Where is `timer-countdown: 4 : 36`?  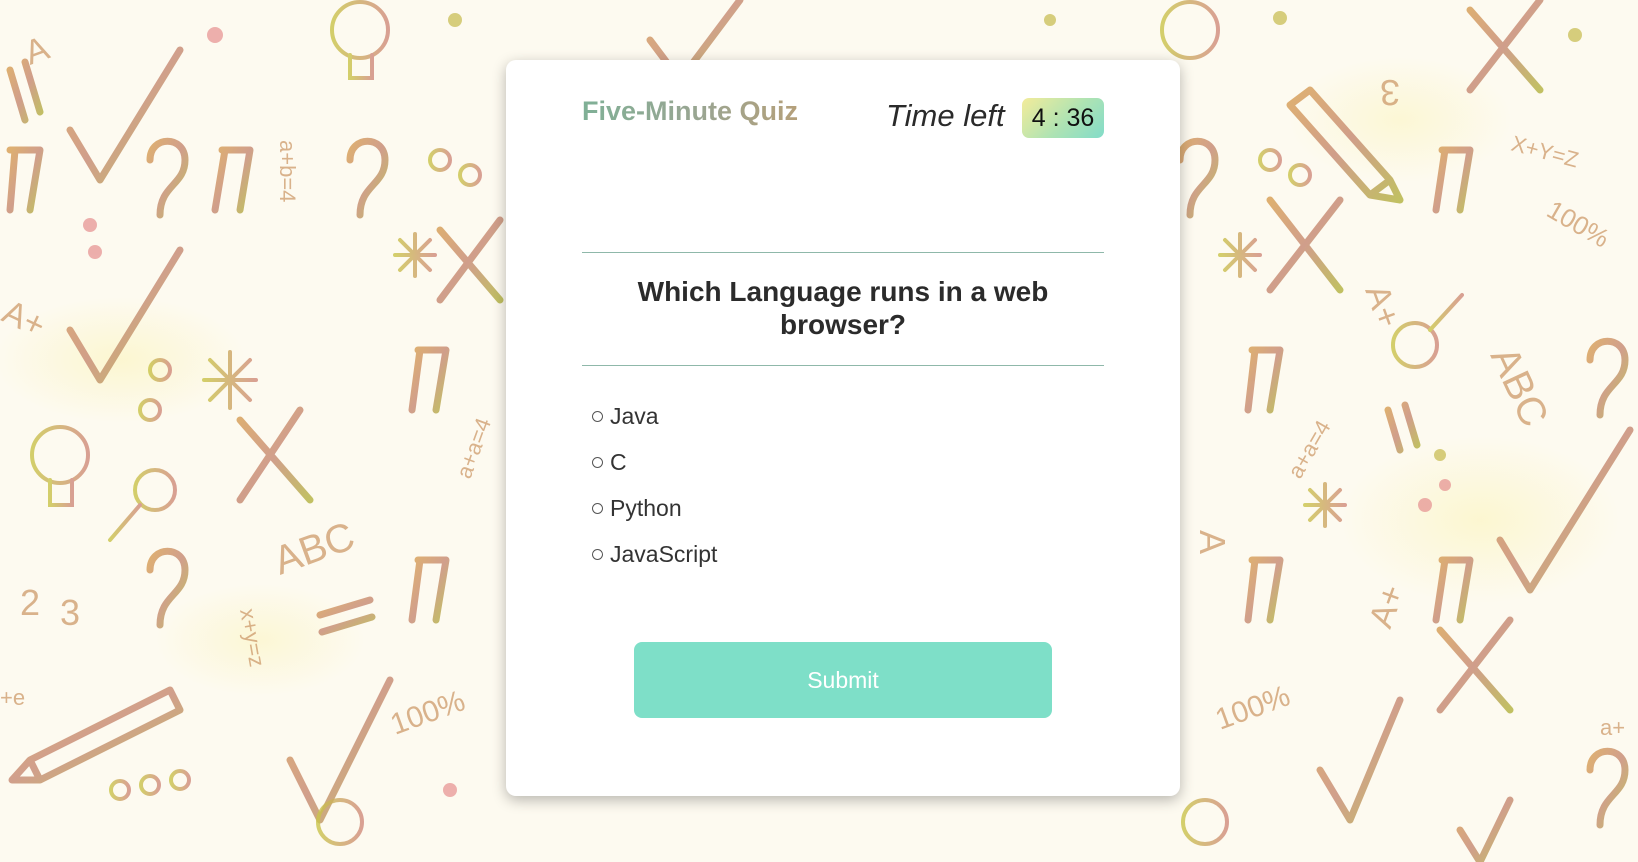 timer-countdown: 4 : 36 is located at coordinates (1063, 118).